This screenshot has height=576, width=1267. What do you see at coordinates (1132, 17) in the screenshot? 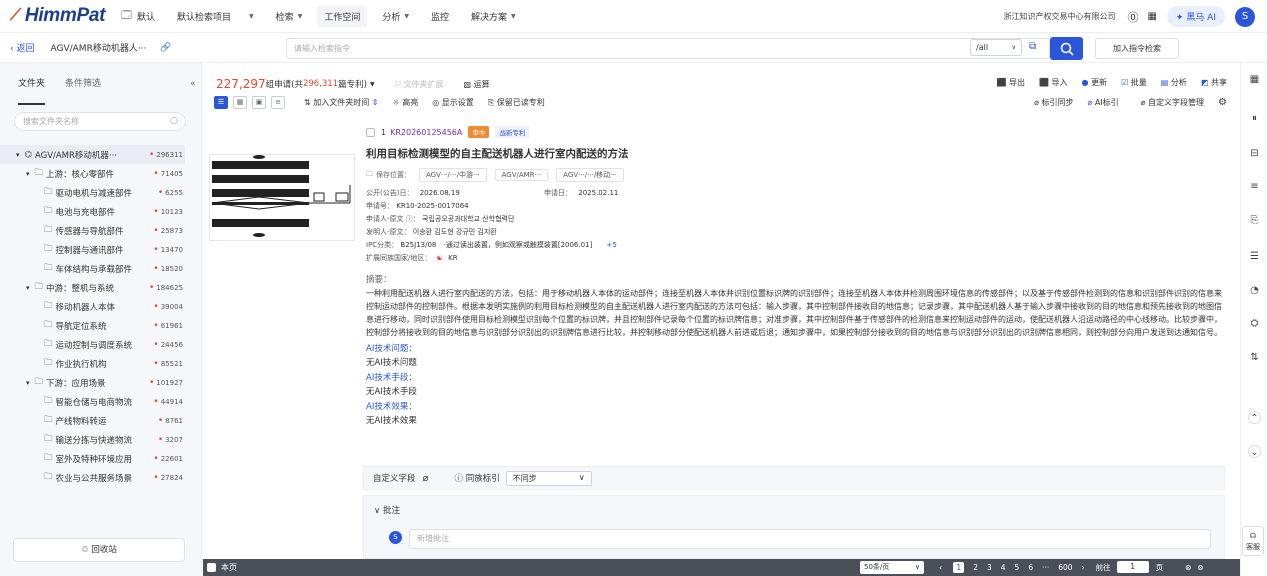
I see `help-icon: ⓪` at bounding box center [1132, 17].